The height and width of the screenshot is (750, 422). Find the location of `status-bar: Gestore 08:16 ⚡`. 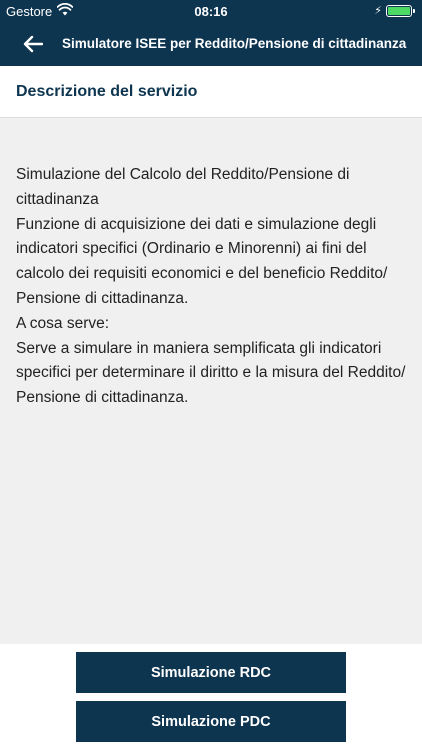

status-bar: Gestore 08:16 ⚡ is located at coordinates (211, 11).